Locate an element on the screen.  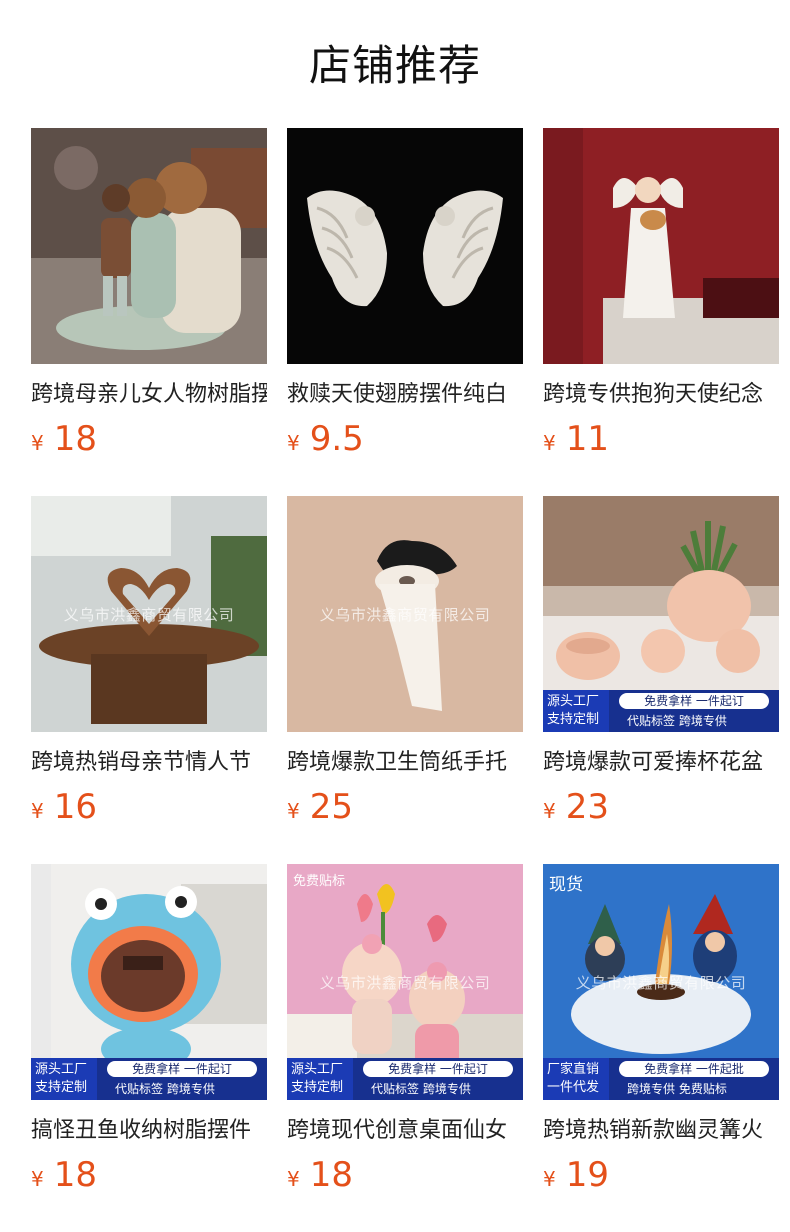
product-card: 义乌市洪鑫商贸有限公司 跨境爆款卫生筒纸手托 ¥ 25 is located at coordinates (405, 680).